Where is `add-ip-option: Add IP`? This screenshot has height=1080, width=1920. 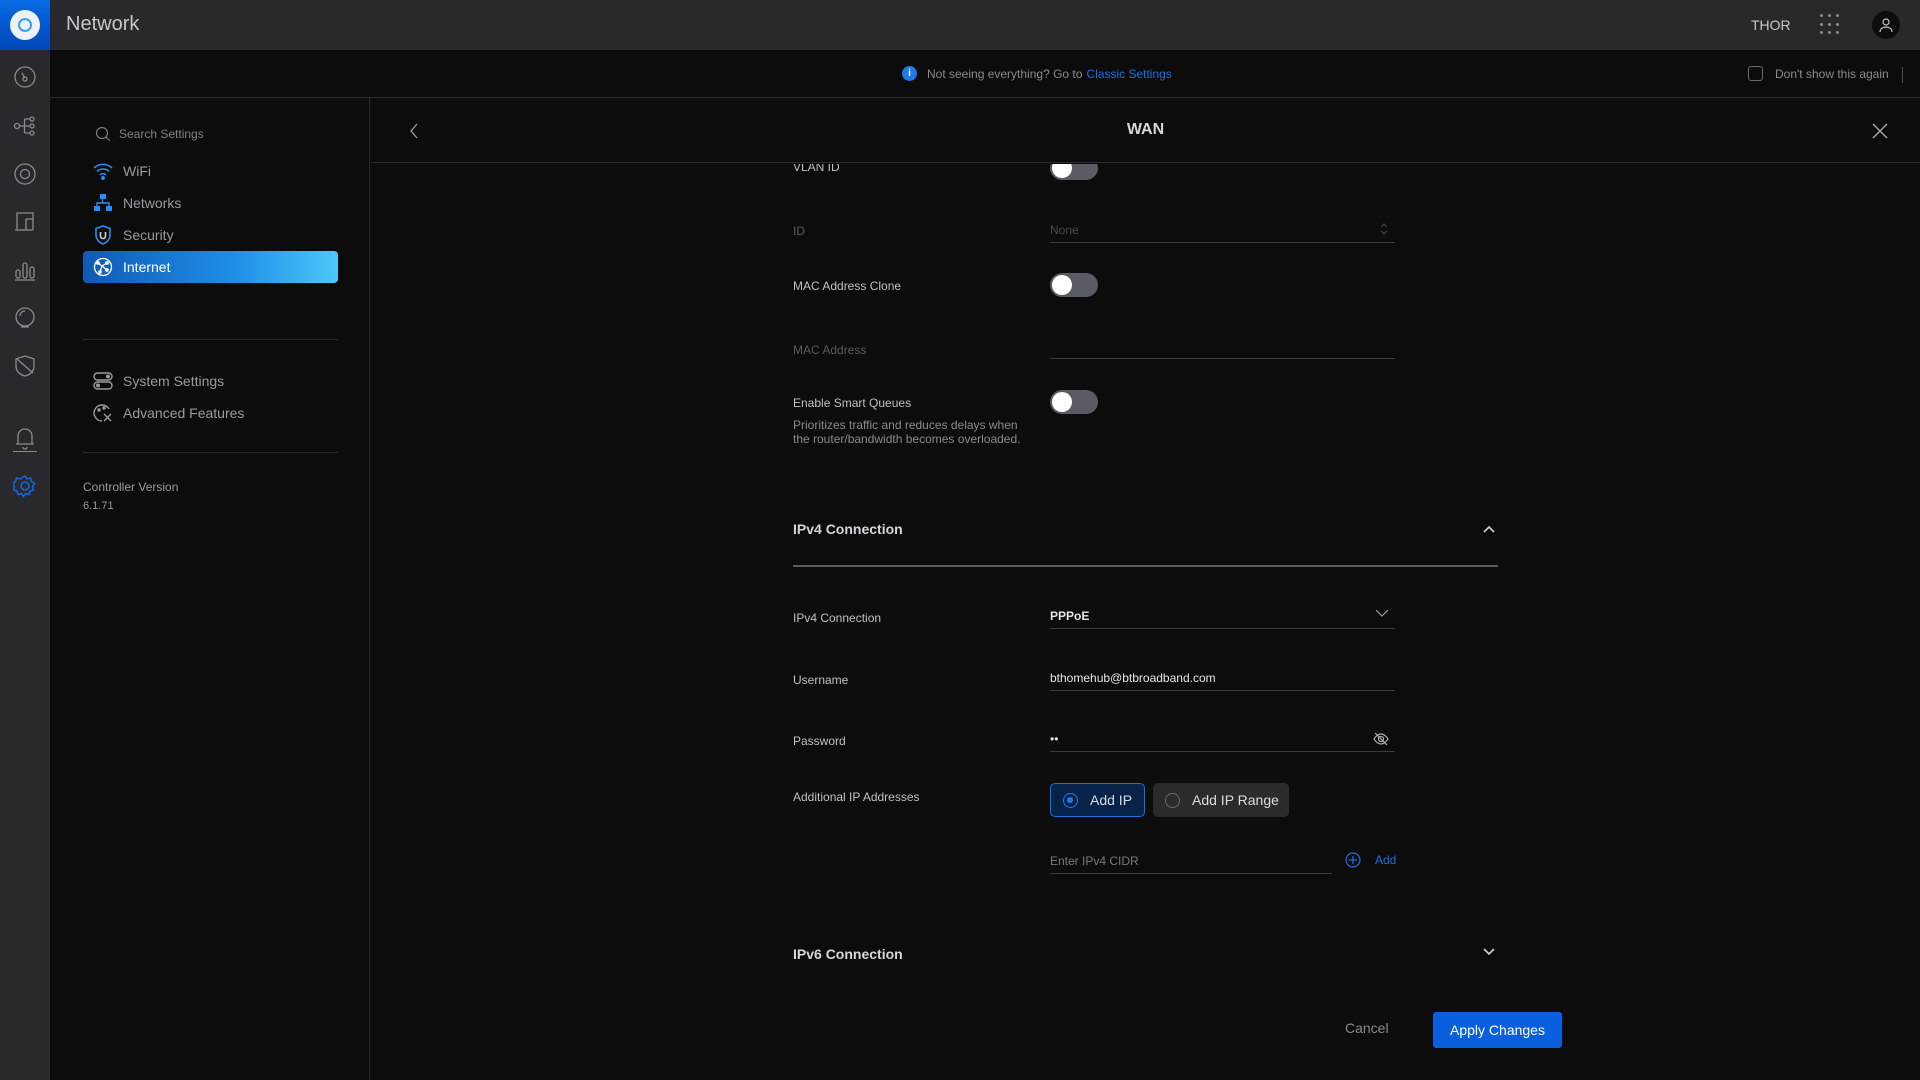
add-ip-option: Add IP is located at coordinates (1097, 800).